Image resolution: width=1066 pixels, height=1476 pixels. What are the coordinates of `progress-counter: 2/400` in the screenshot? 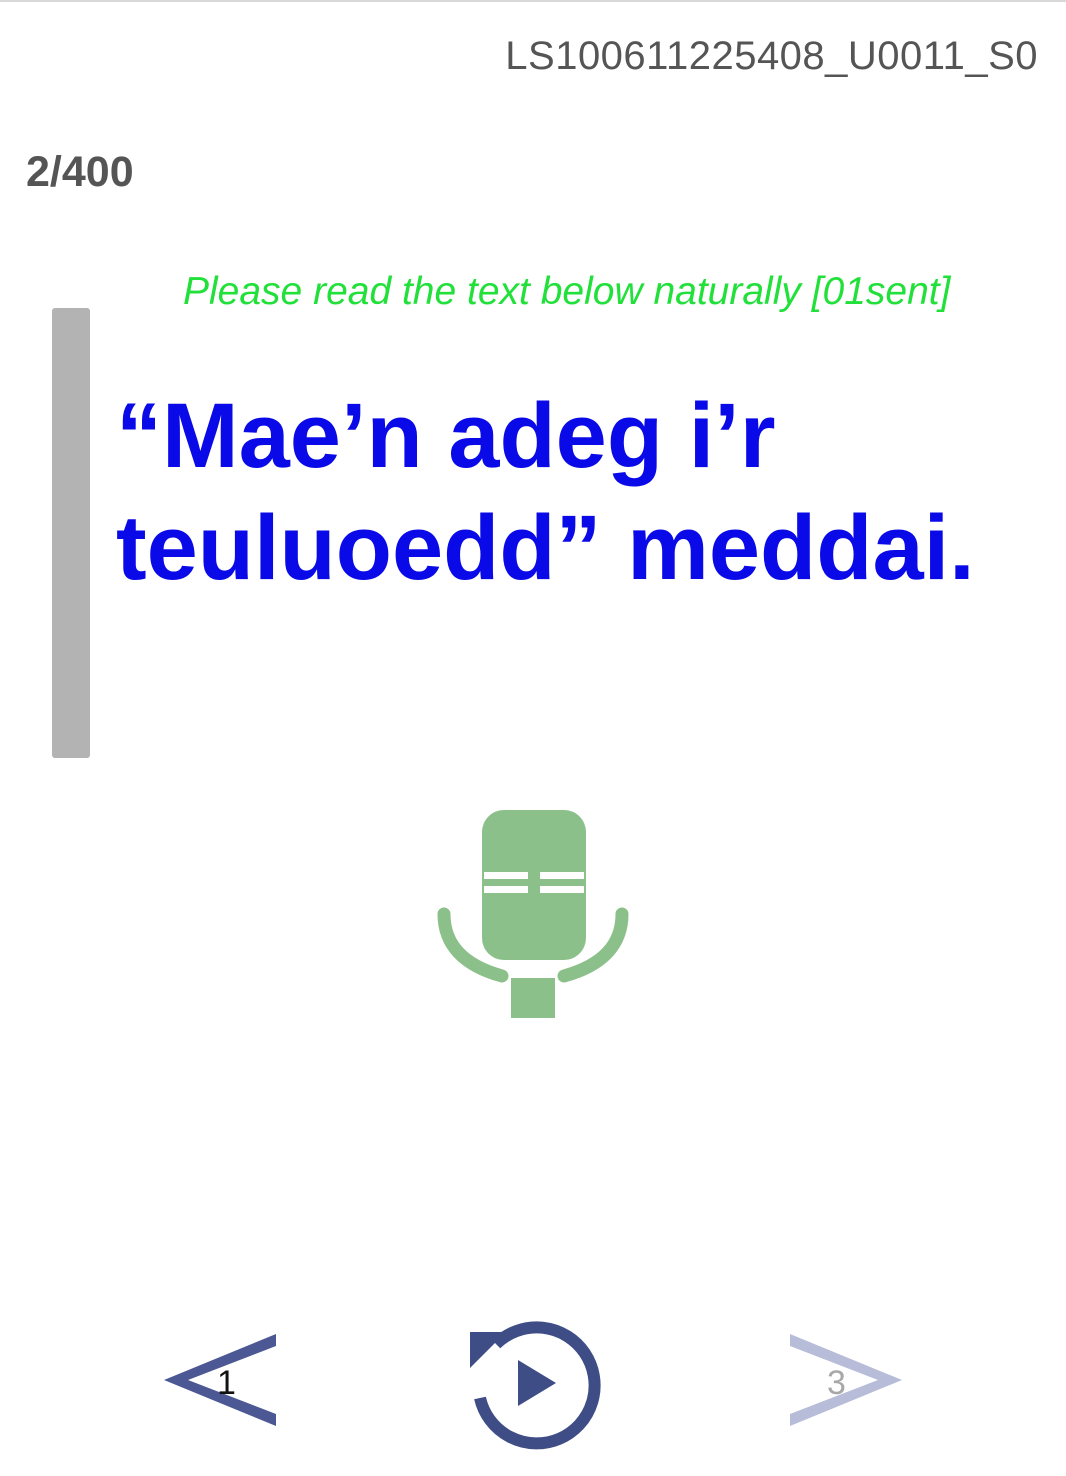 It's located at (80, 172).